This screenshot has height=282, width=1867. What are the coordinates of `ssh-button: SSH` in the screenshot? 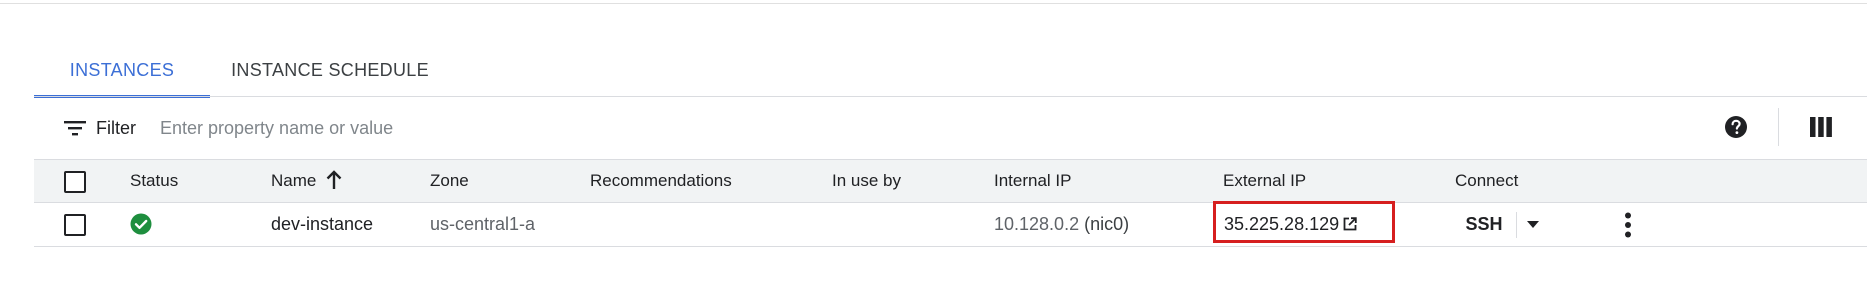 It's located at (1484, 224).